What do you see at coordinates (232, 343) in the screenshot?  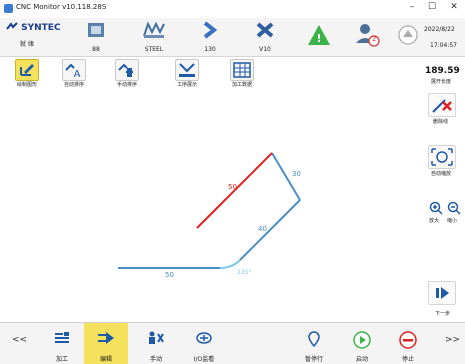 I see `bottom-bar: << 加工 编辑 手动 I/O监看 暂停行 启动 停止 >>` at bounding box center [232, 343].